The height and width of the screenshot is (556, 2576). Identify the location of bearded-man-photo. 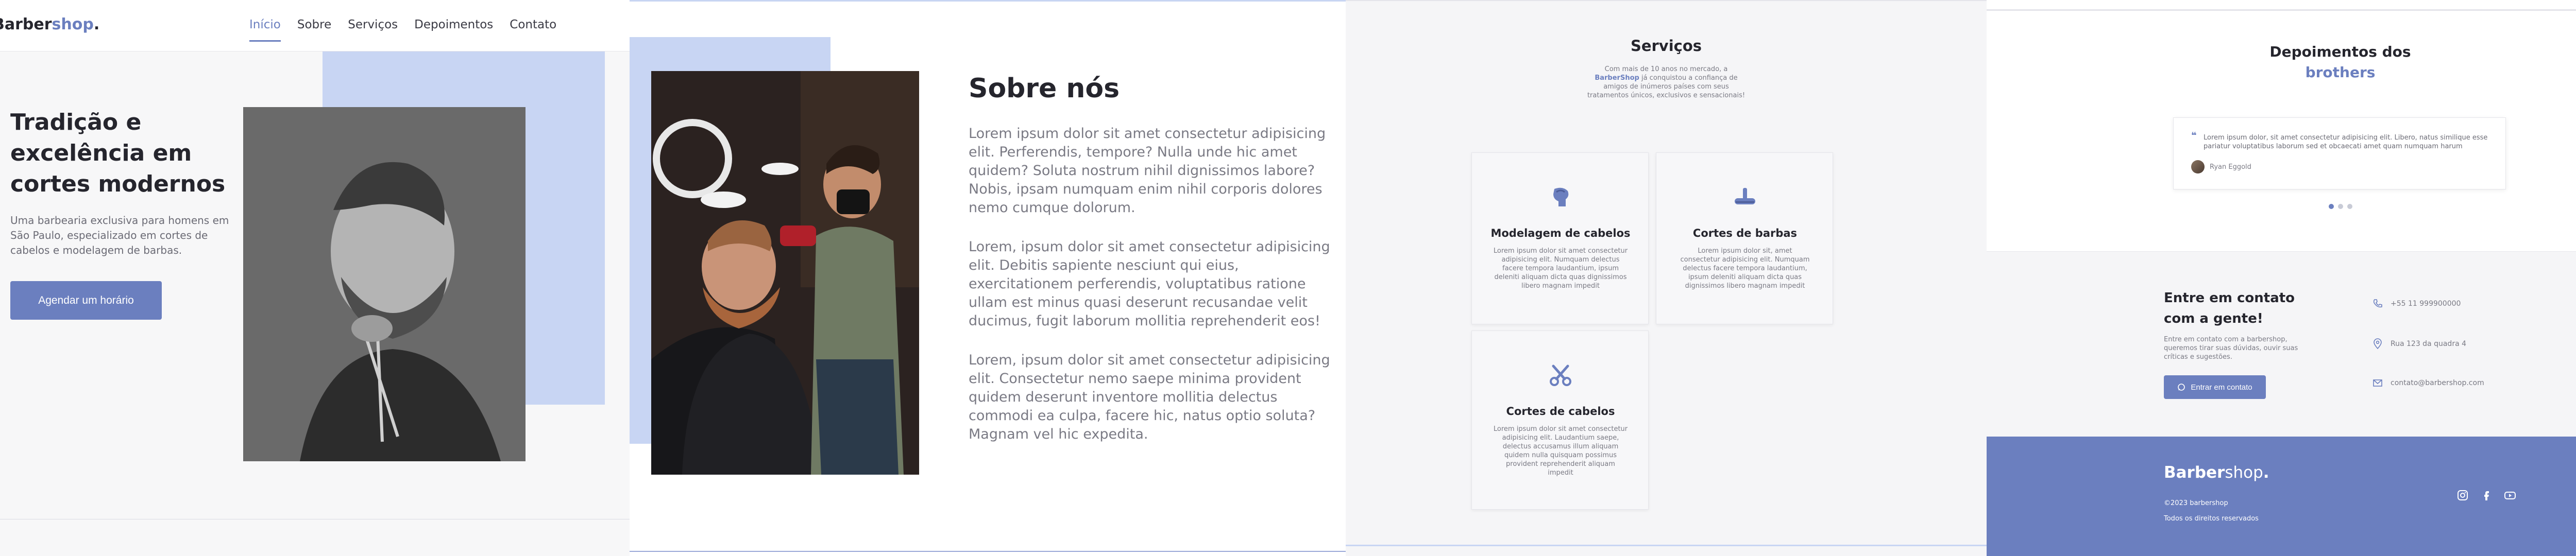
(384, 284).